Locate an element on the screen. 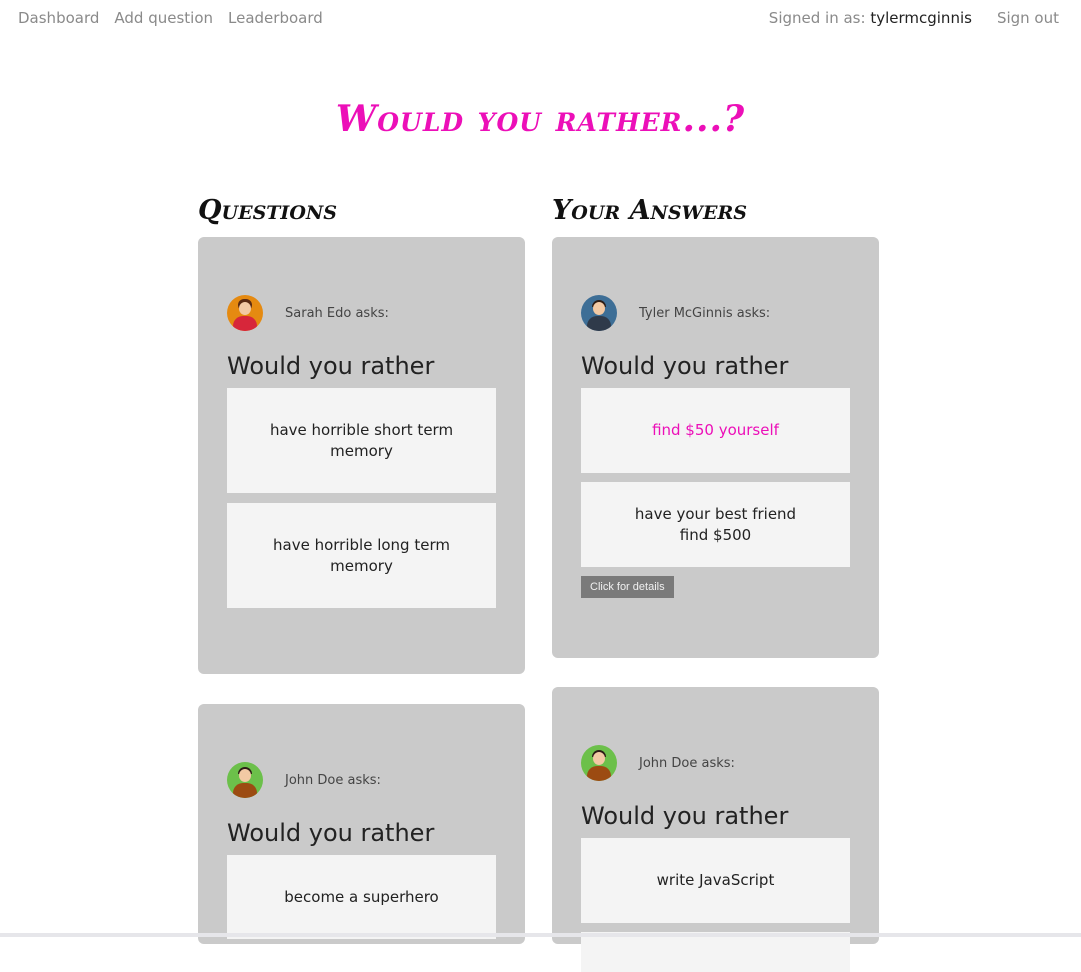 This screenshot has width=1081, height=972. nav-add-question-link: Add question is located at coordinates (163, 18).